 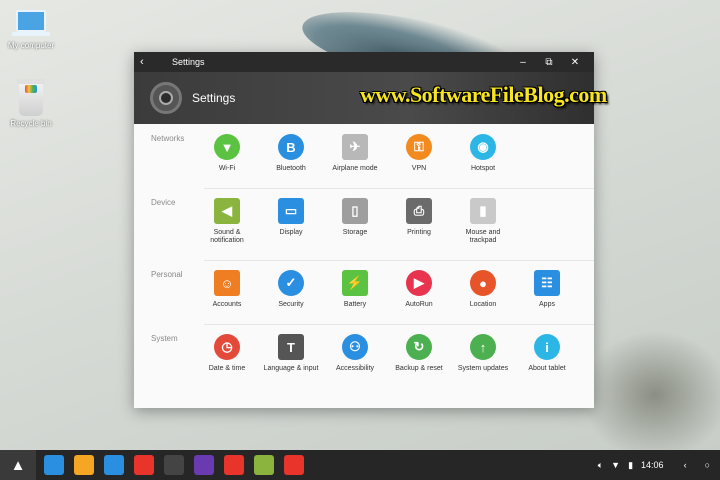 What do you see at coordinates (294, 465) in the screenshot?
I see `screenshot-icon` at bounding box center [294, 465].